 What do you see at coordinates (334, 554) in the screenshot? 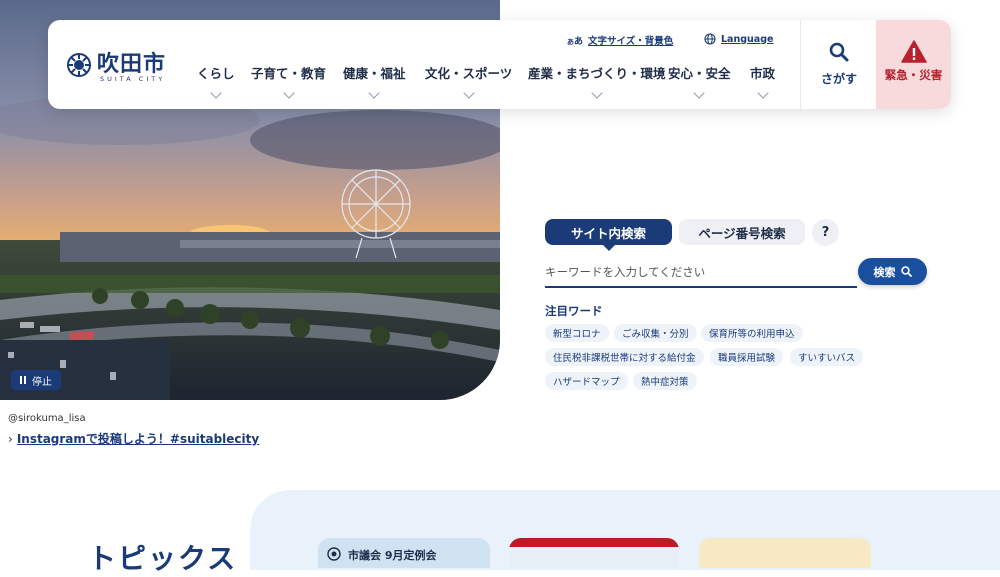
I see `emblem-icon` at bounding box center [334, 554].